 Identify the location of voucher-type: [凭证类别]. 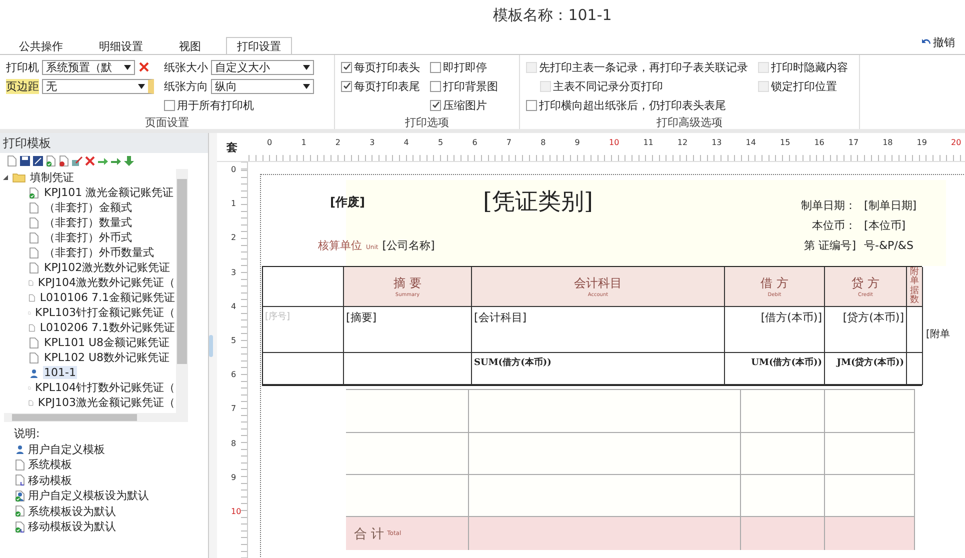
(538, 201).